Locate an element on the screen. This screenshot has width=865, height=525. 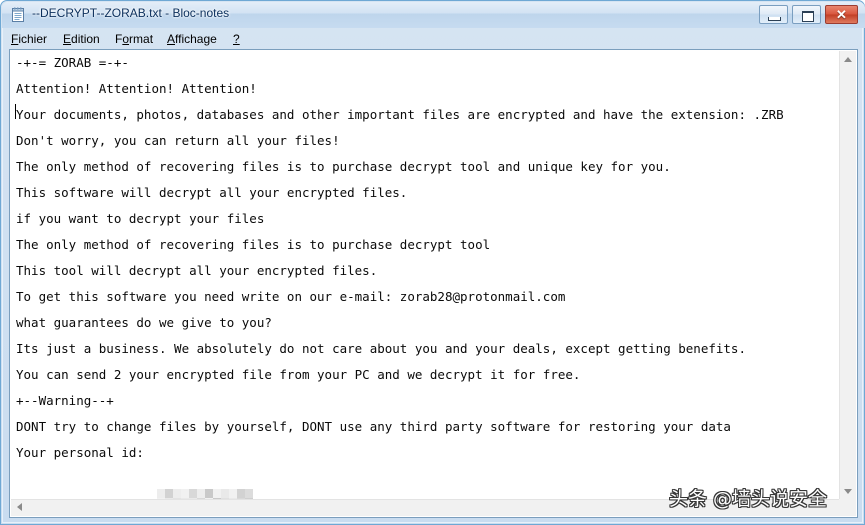
watermark: 头条 @墙头说安全 is located at coordinates (748, 499).